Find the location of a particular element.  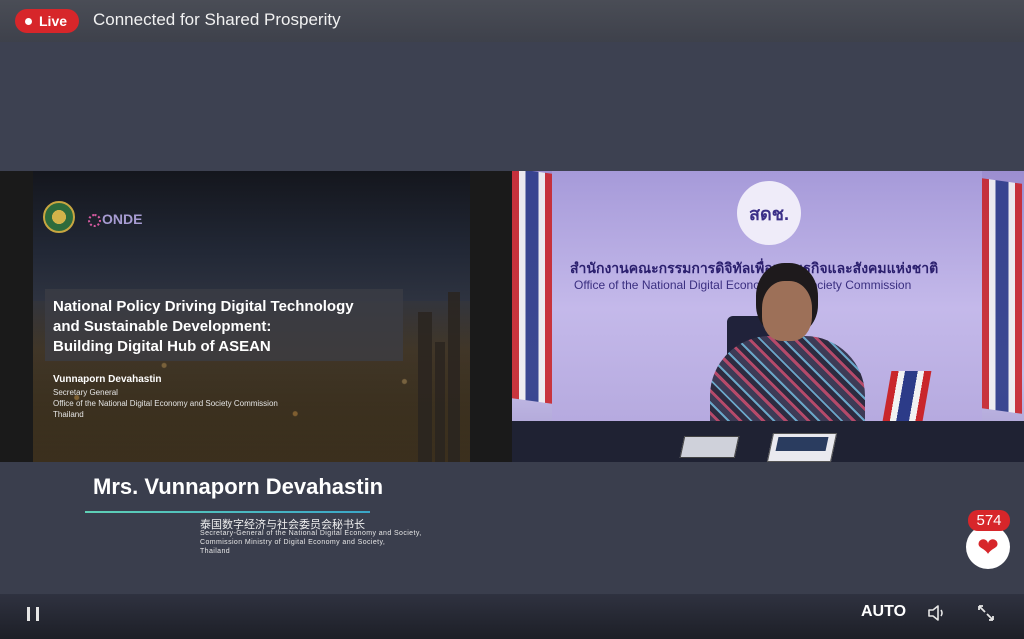

volume-button is located at coordinates (937, 613).